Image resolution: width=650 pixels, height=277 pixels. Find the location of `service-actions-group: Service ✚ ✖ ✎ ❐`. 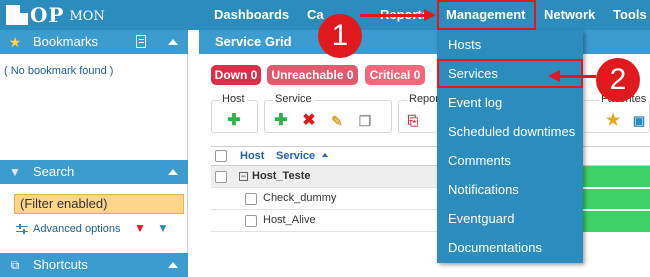

service-actions-group: Service ✚ ✖ ✎ ❐ is located at coordinates (328, 113).